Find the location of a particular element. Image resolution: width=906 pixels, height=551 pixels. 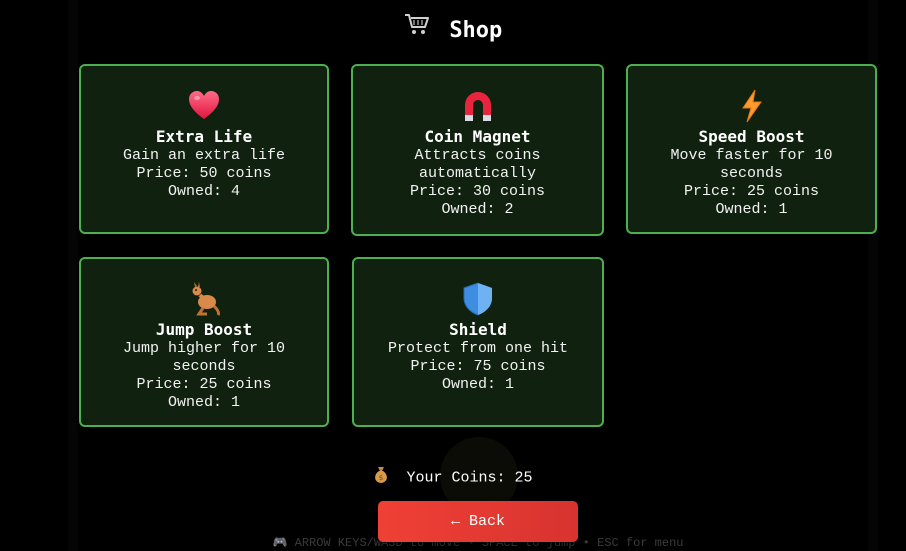

shop-header: Shop is located at coordinates (453, 30).